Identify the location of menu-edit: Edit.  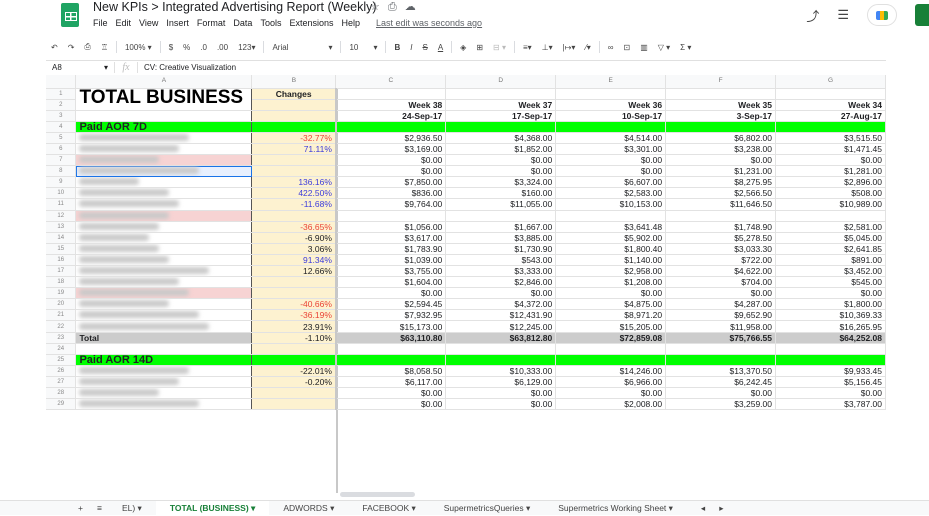
(124, 23).